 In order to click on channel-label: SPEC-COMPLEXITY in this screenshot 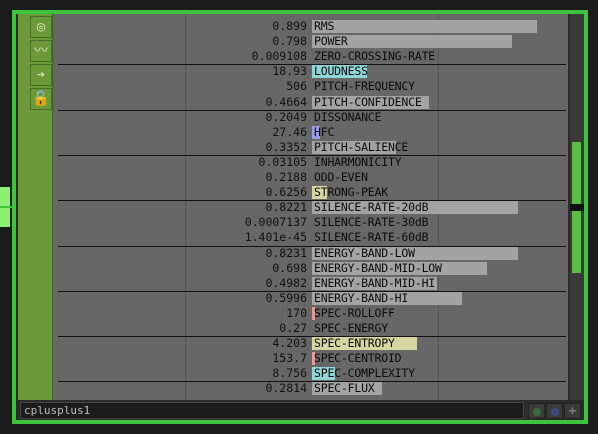, I will do `click(364, 373)`.